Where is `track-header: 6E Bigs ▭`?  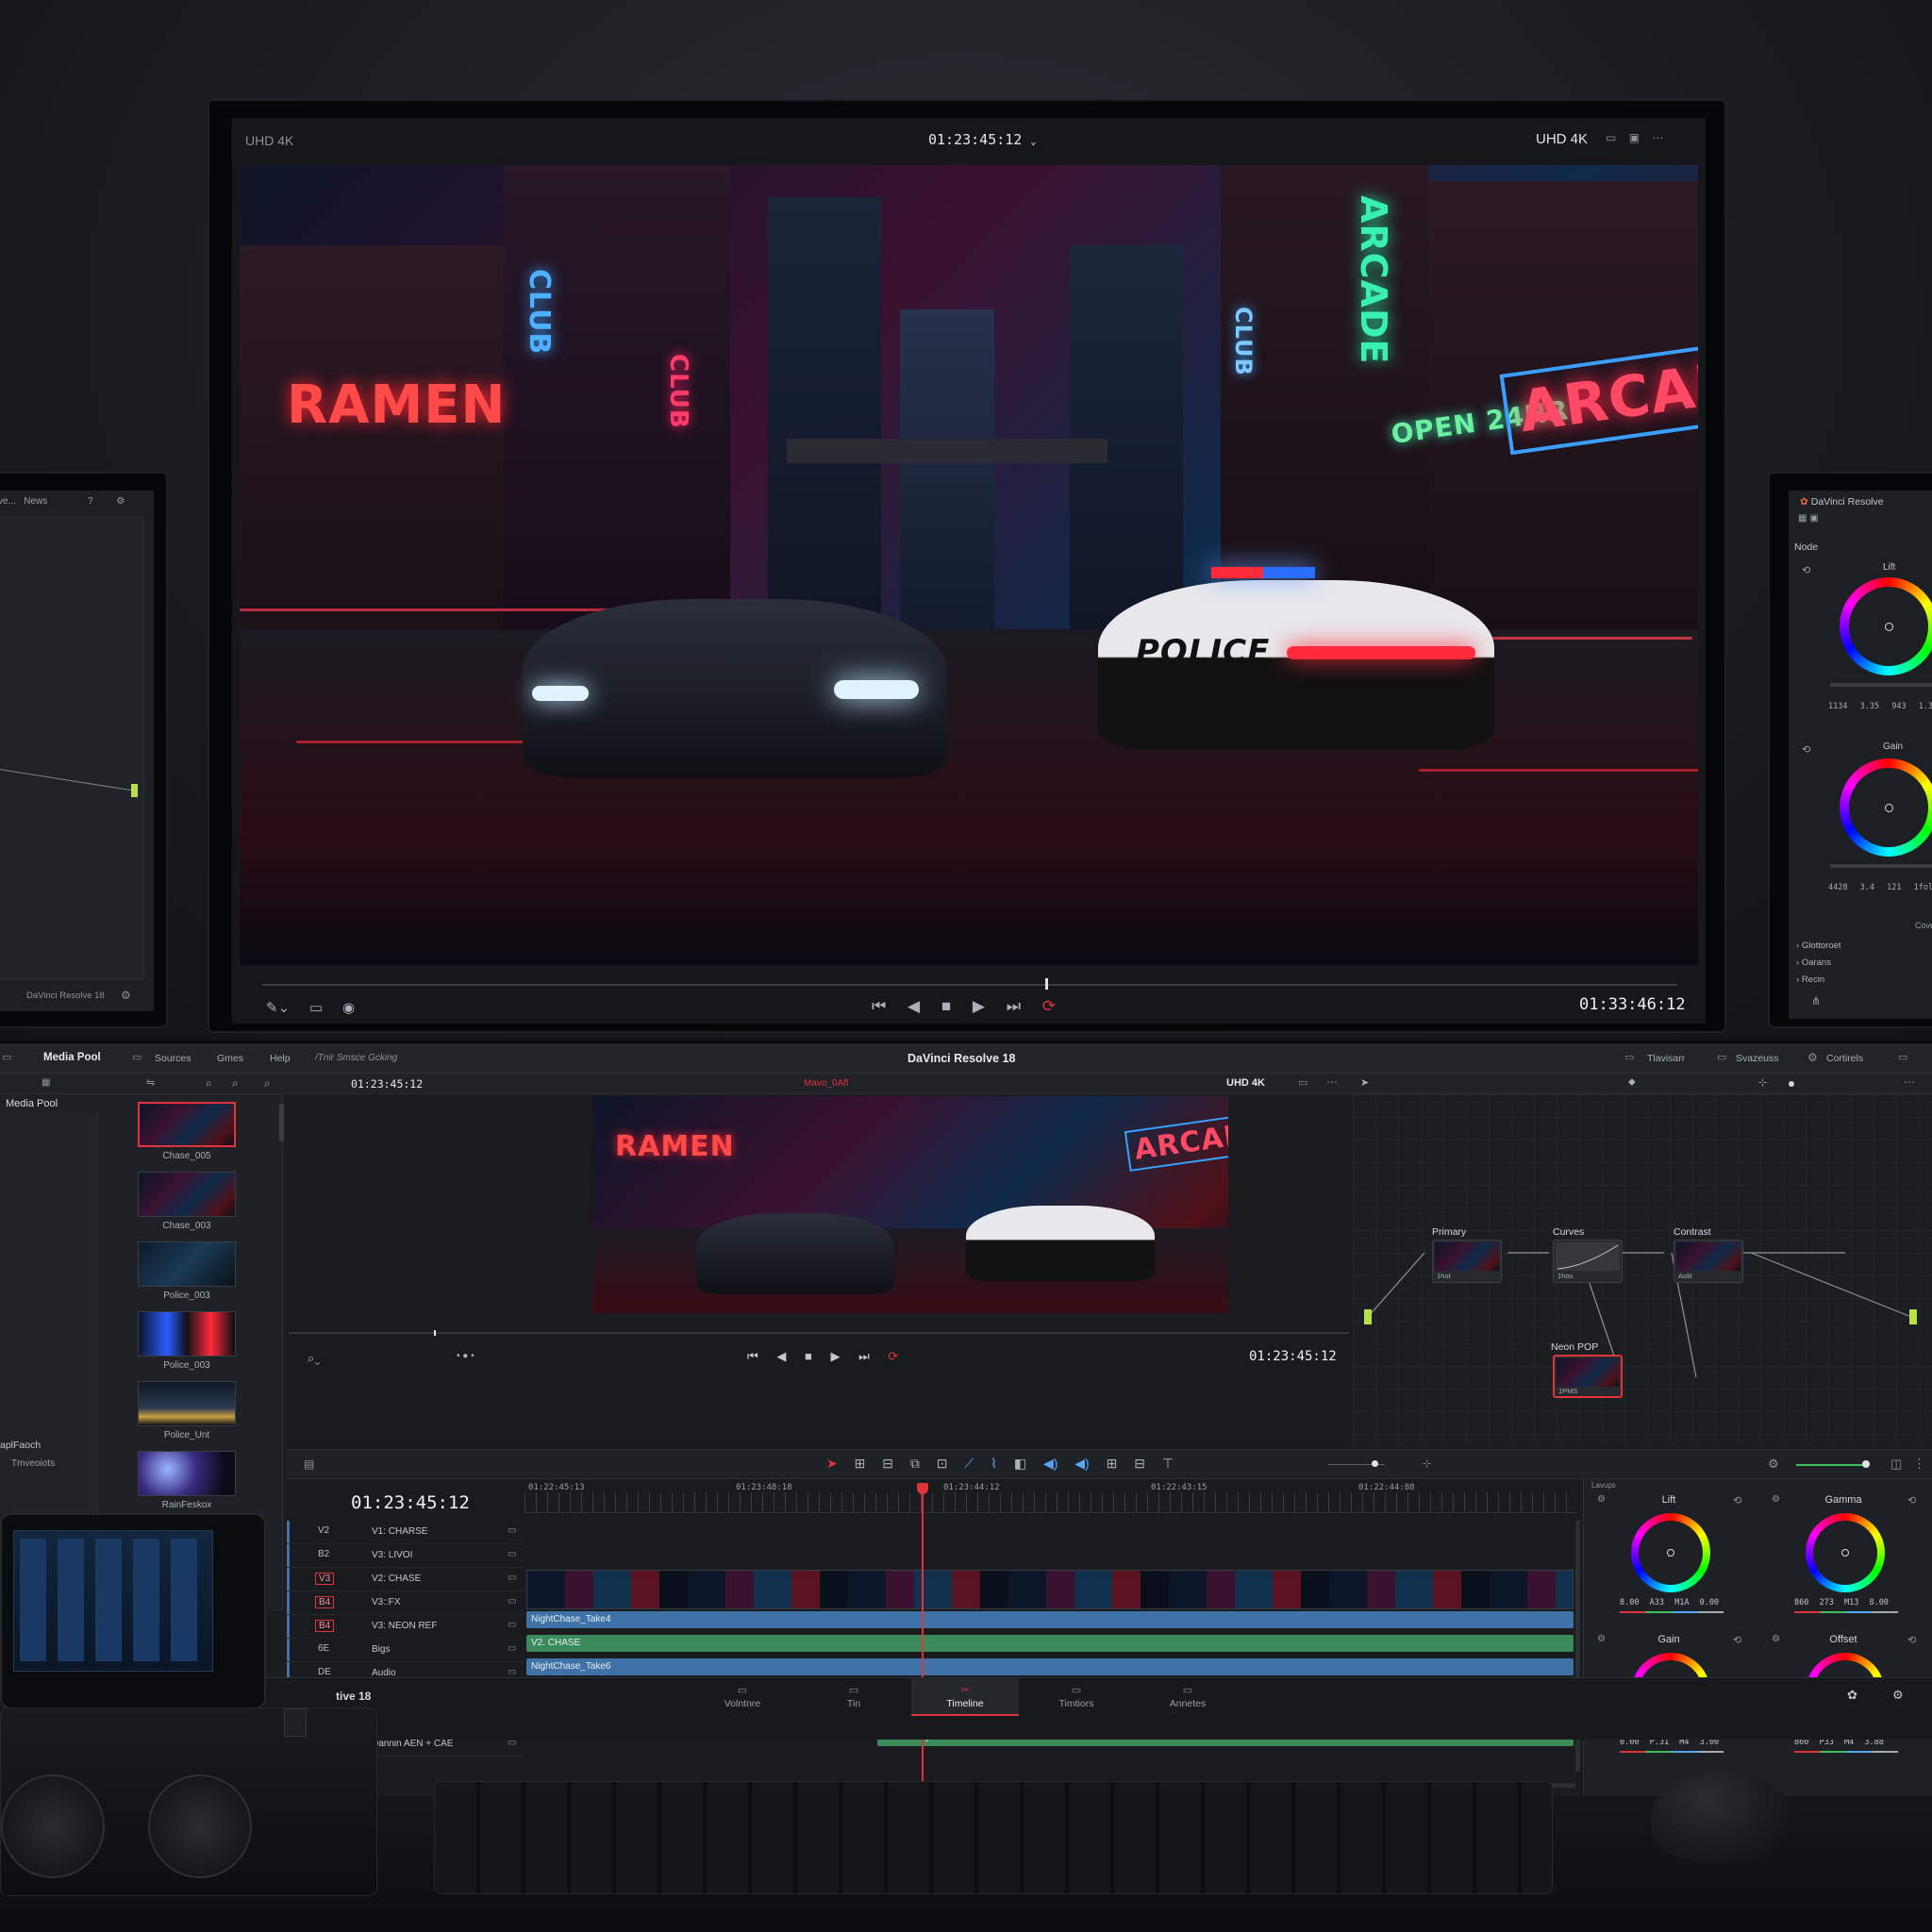
track-header: 6E Bigs ▭ is located at coordinates (406, 1650).